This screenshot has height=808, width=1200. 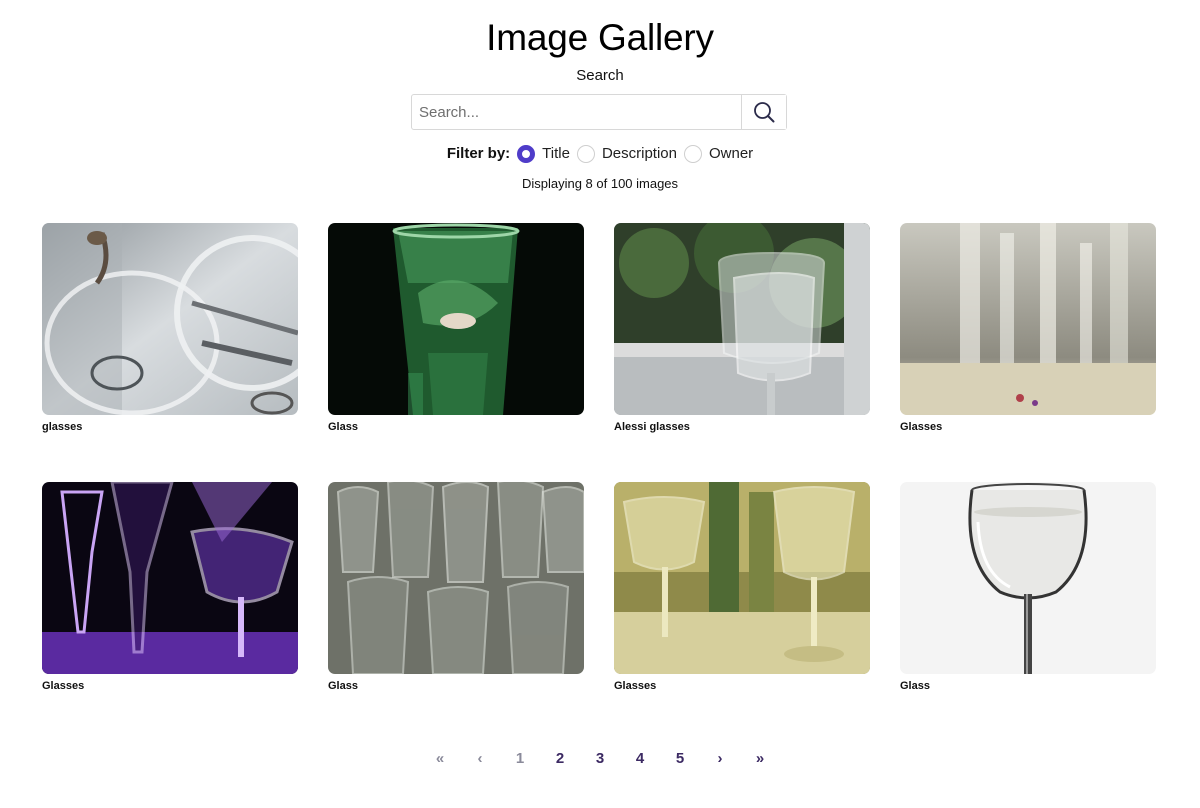 I want to click on pagination: « ‹ 1 2 3 4 5 › », so click(x=600, y=759).